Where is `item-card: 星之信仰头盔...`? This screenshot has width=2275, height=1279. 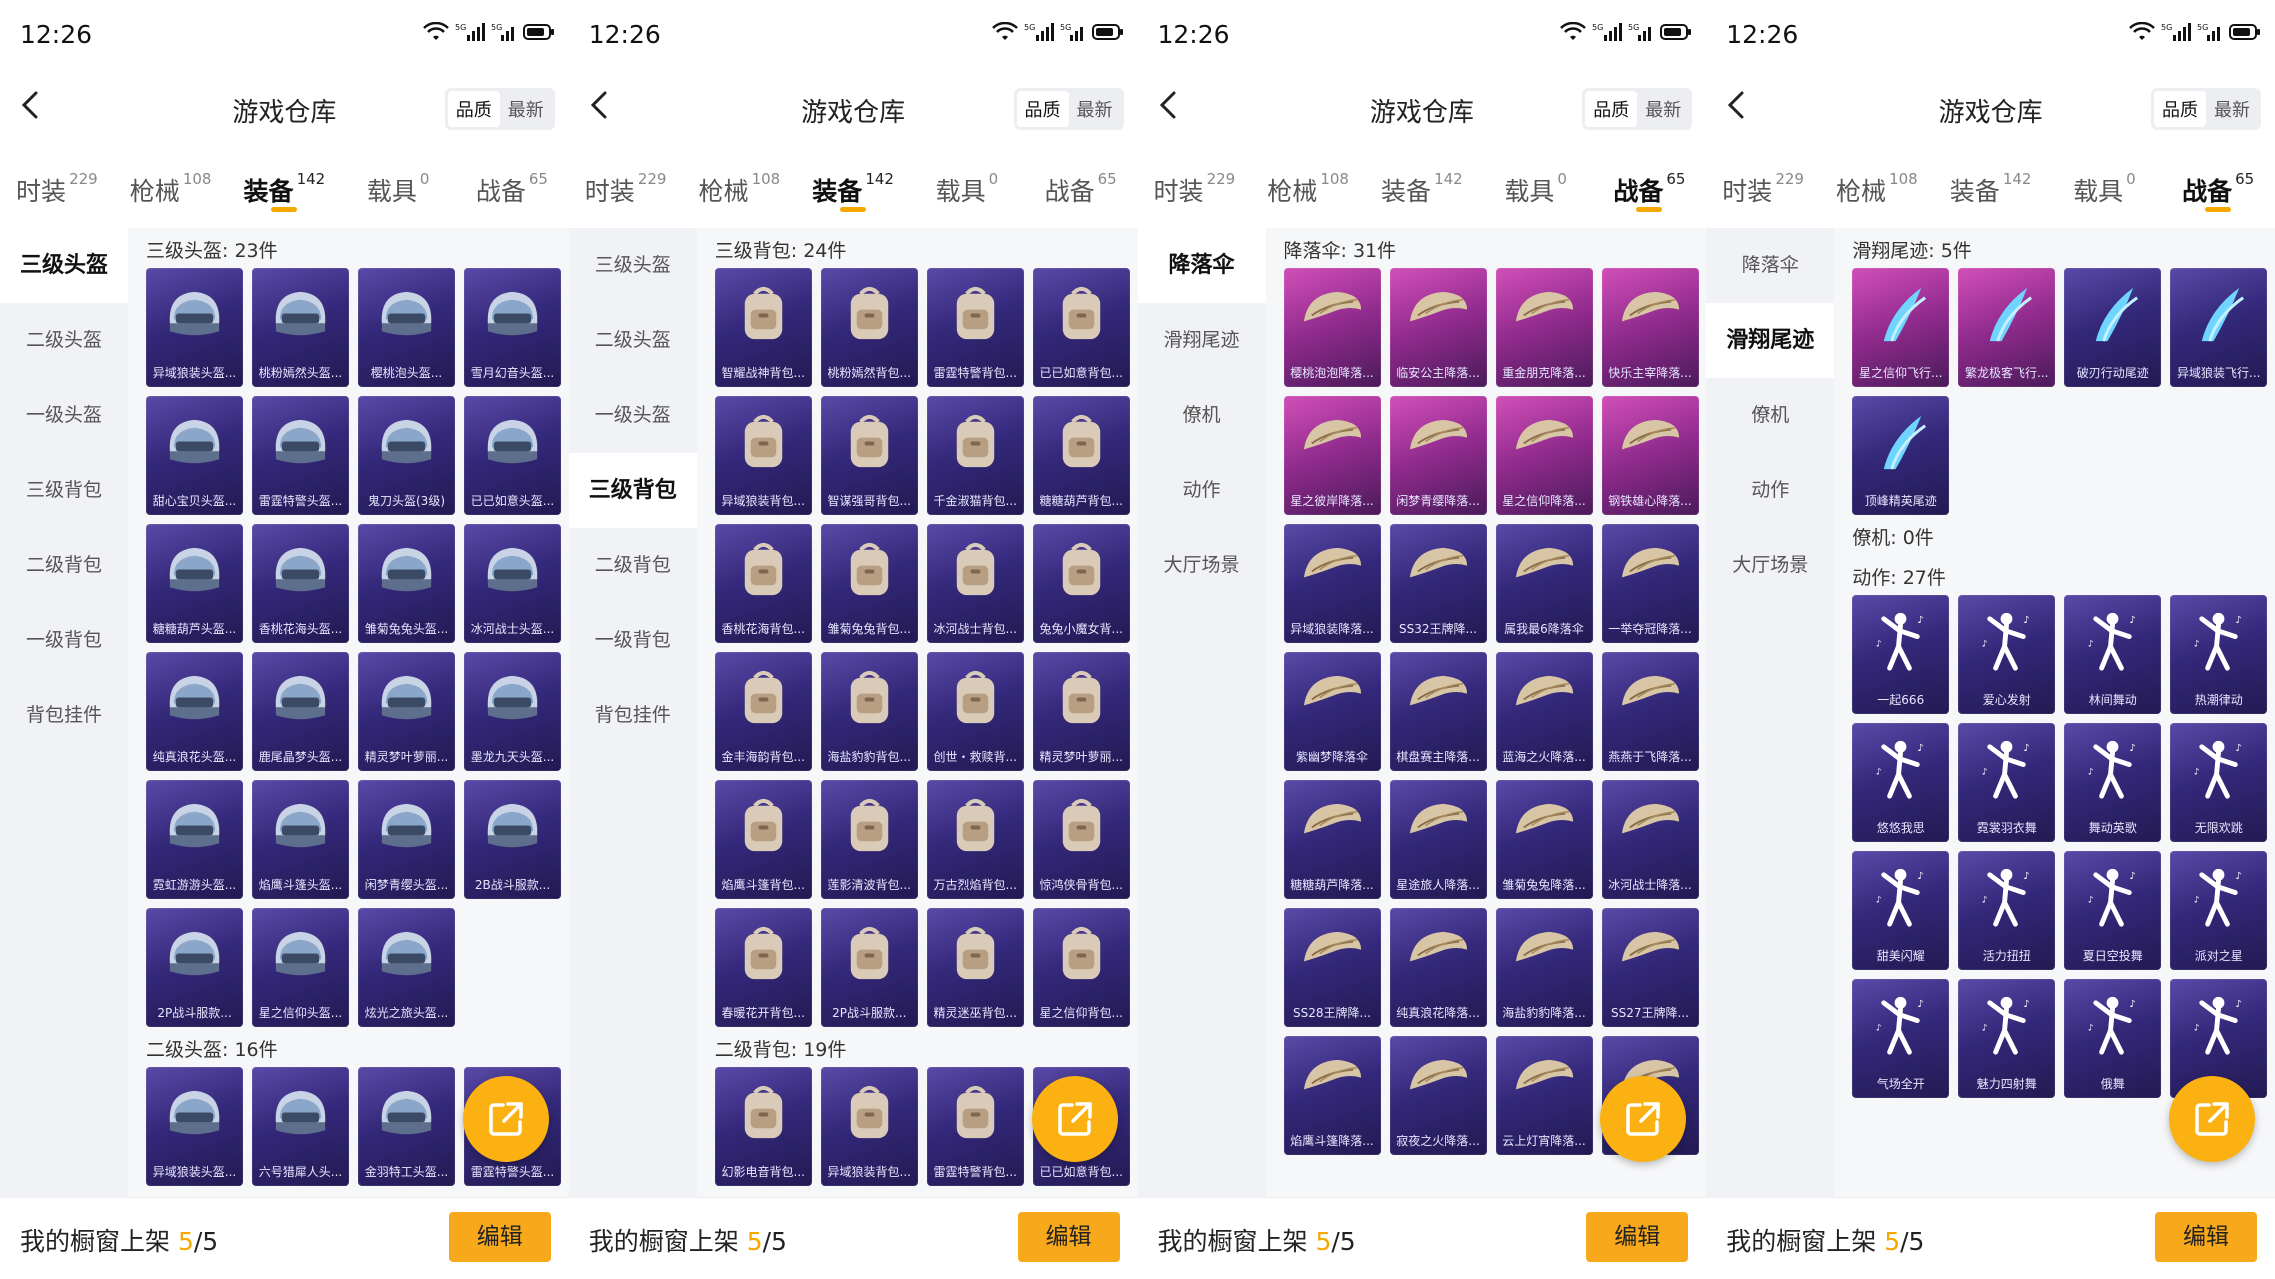
item-card: 星之信仰头盔... is located at coordinates (300, 967).